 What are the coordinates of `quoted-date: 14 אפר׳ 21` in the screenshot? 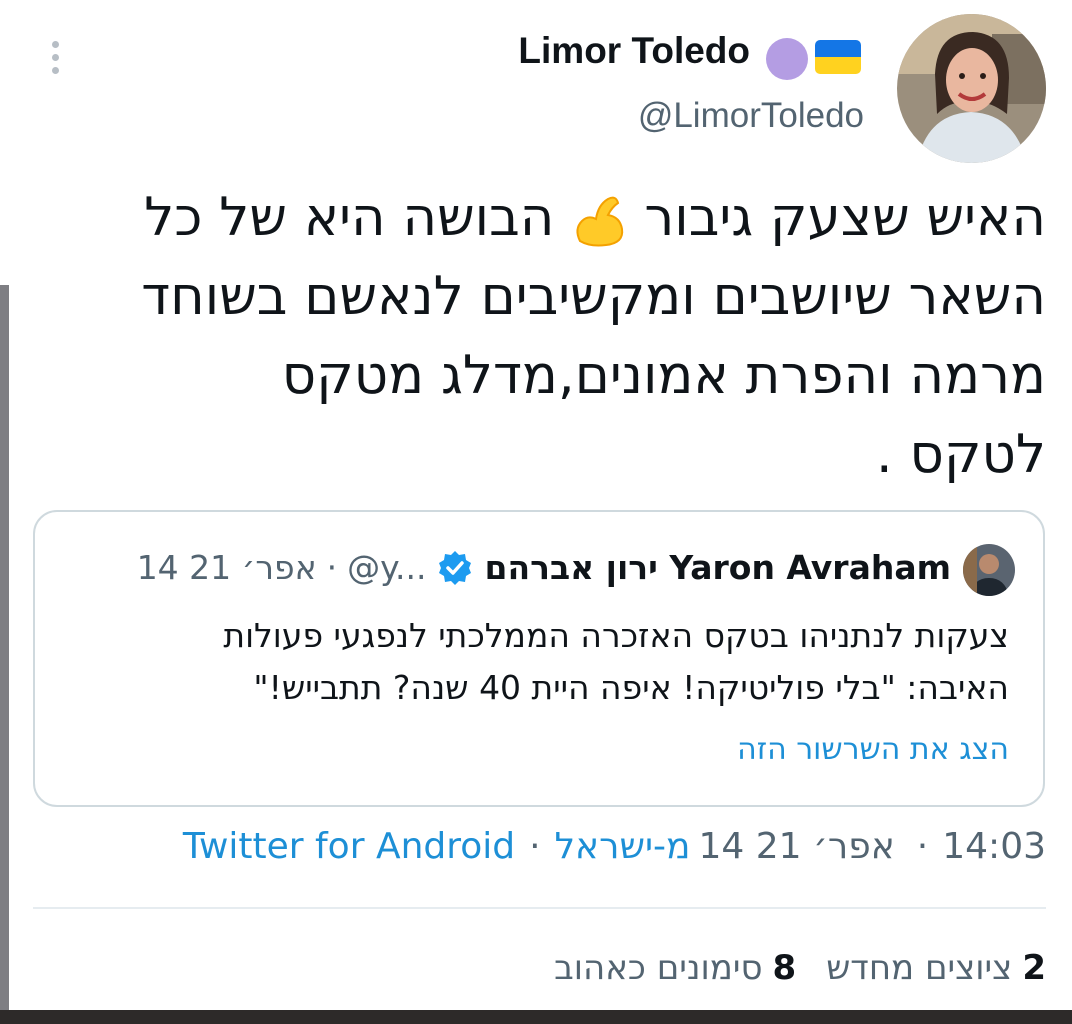 It's located at (226, 567).